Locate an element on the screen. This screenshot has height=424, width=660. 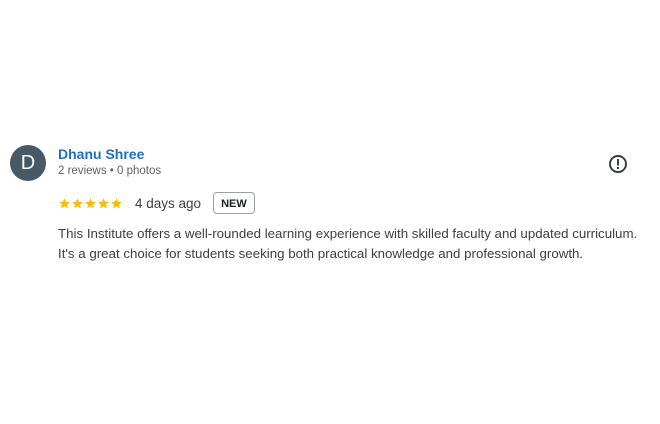
new-badge: NEW is located at coordinates (234, 203).